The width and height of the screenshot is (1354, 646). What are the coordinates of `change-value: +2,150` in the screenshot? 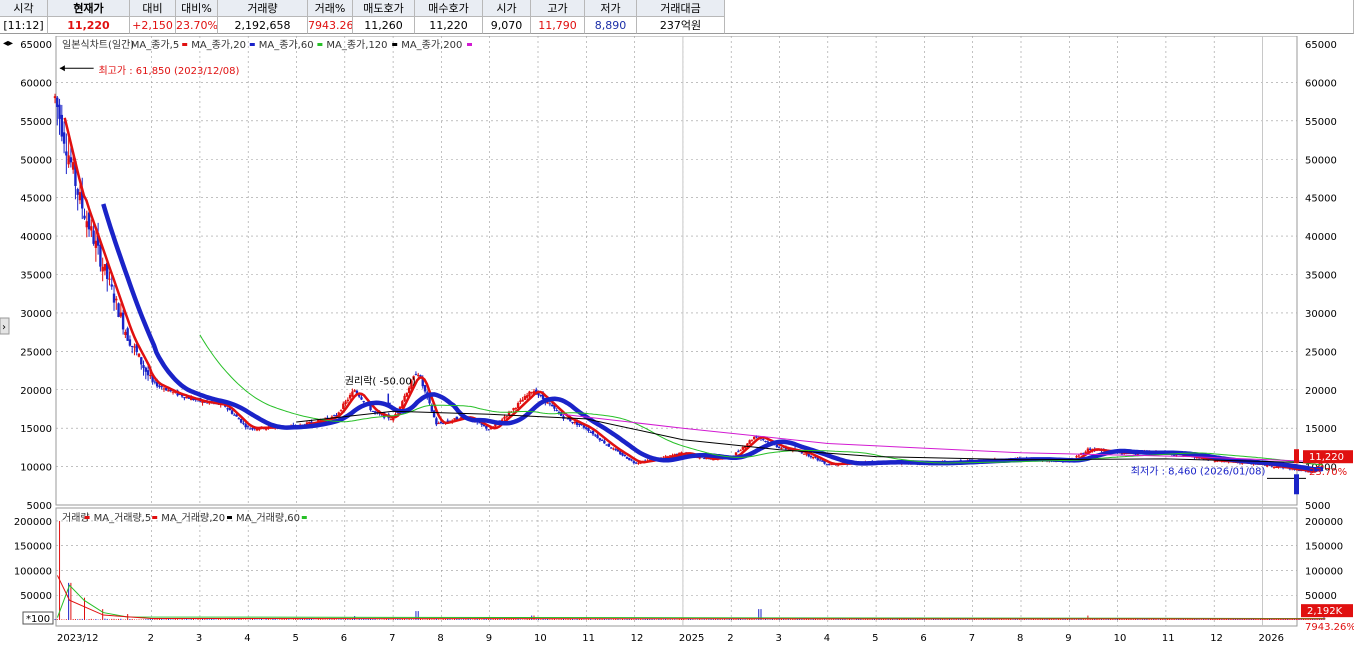 It's located at (153, 25).